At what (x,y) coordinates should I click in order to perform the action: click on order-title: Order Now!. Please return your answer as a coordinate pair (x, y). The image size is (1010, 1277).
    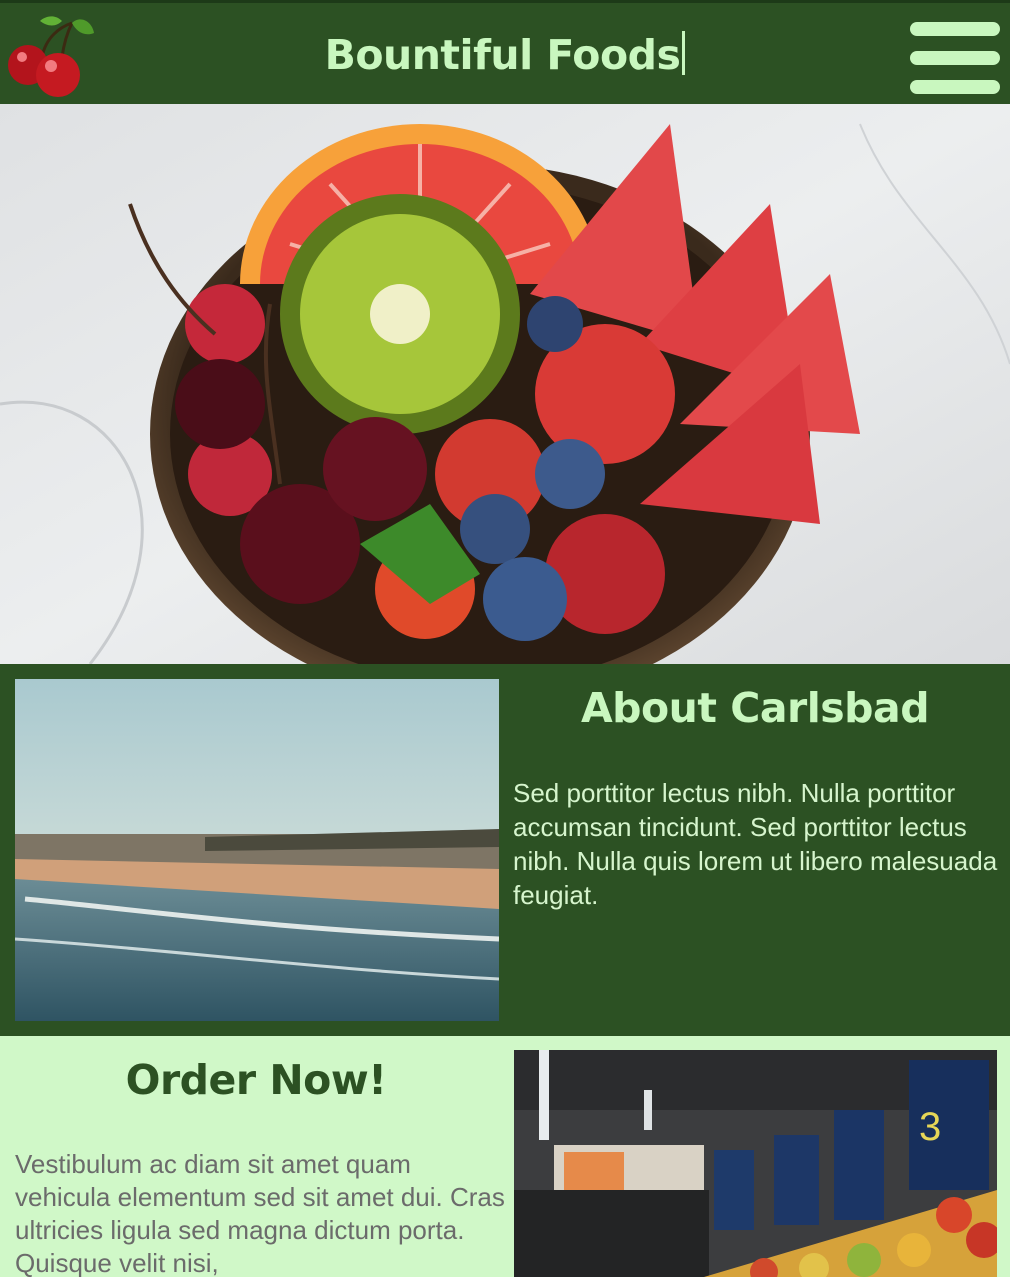
    Looking at the image, I should click on (256, 1080).